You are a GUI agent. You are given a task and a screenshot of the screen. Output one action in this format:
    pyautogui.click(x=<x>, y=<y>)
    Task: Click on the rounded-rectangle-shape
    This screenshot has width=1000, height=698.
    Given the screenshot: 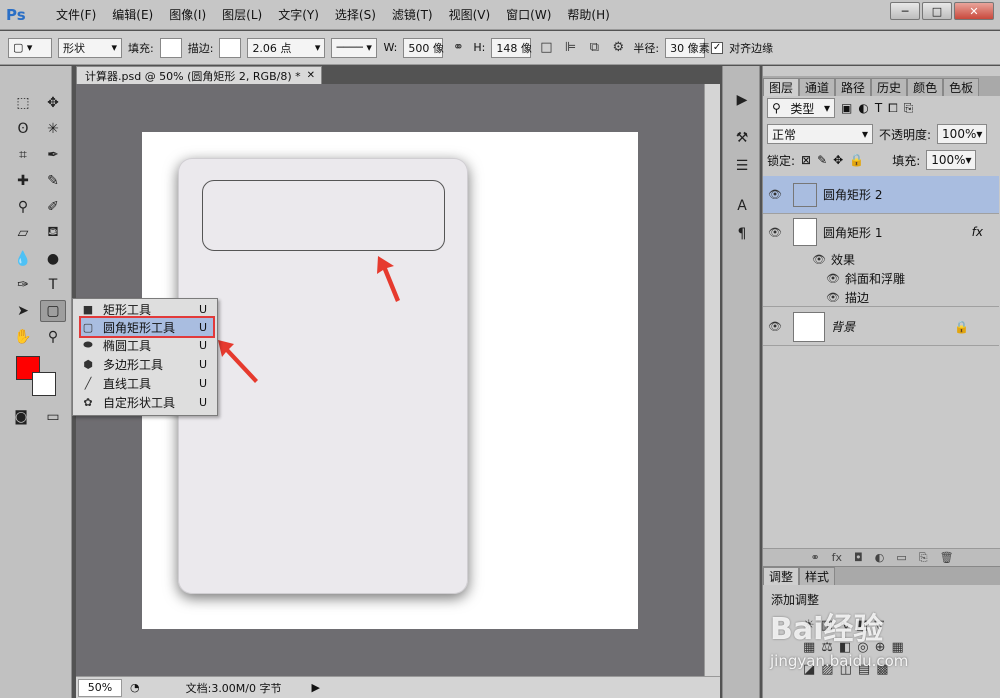 What is the action you would take?
    pyautogui.click(x=323, y=215)
    